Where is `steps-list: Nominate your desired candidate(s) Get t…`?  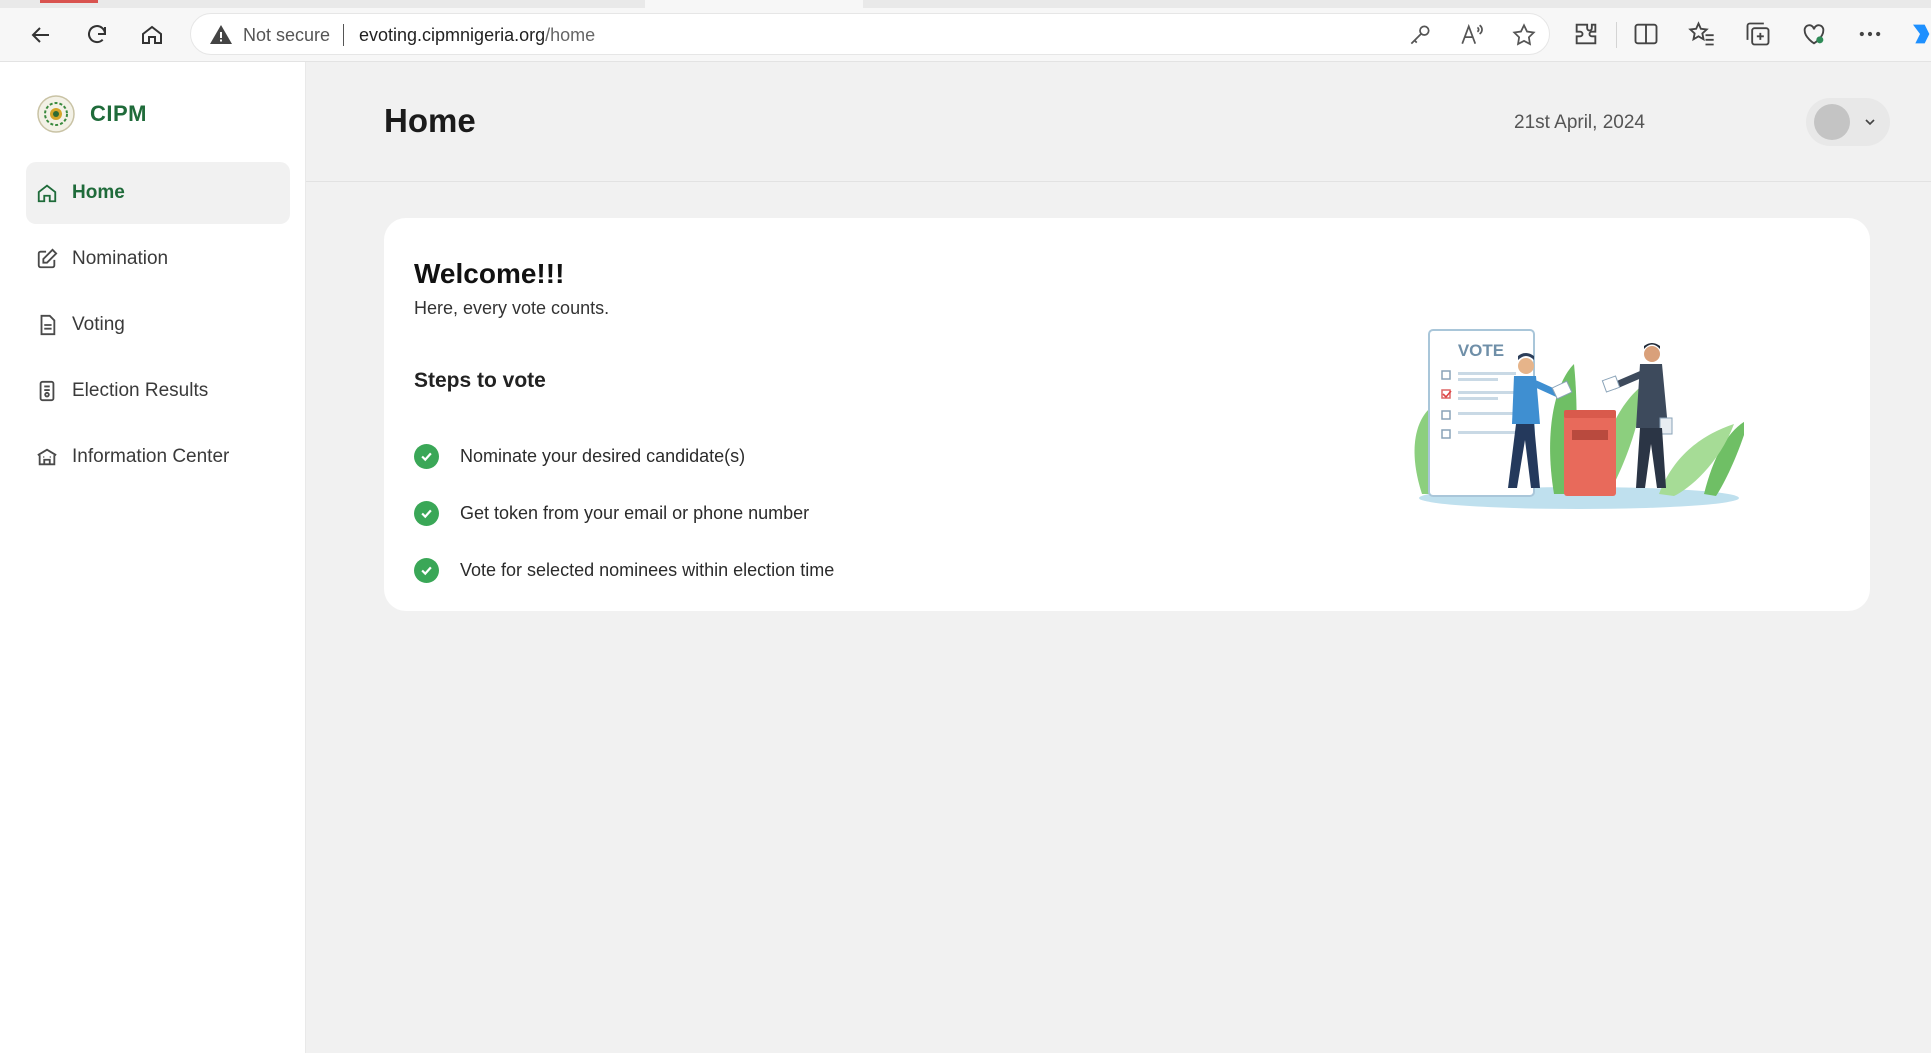
steps-list: Nominate your desired candidate(s) Get t… is located at coordinates (624, 513).